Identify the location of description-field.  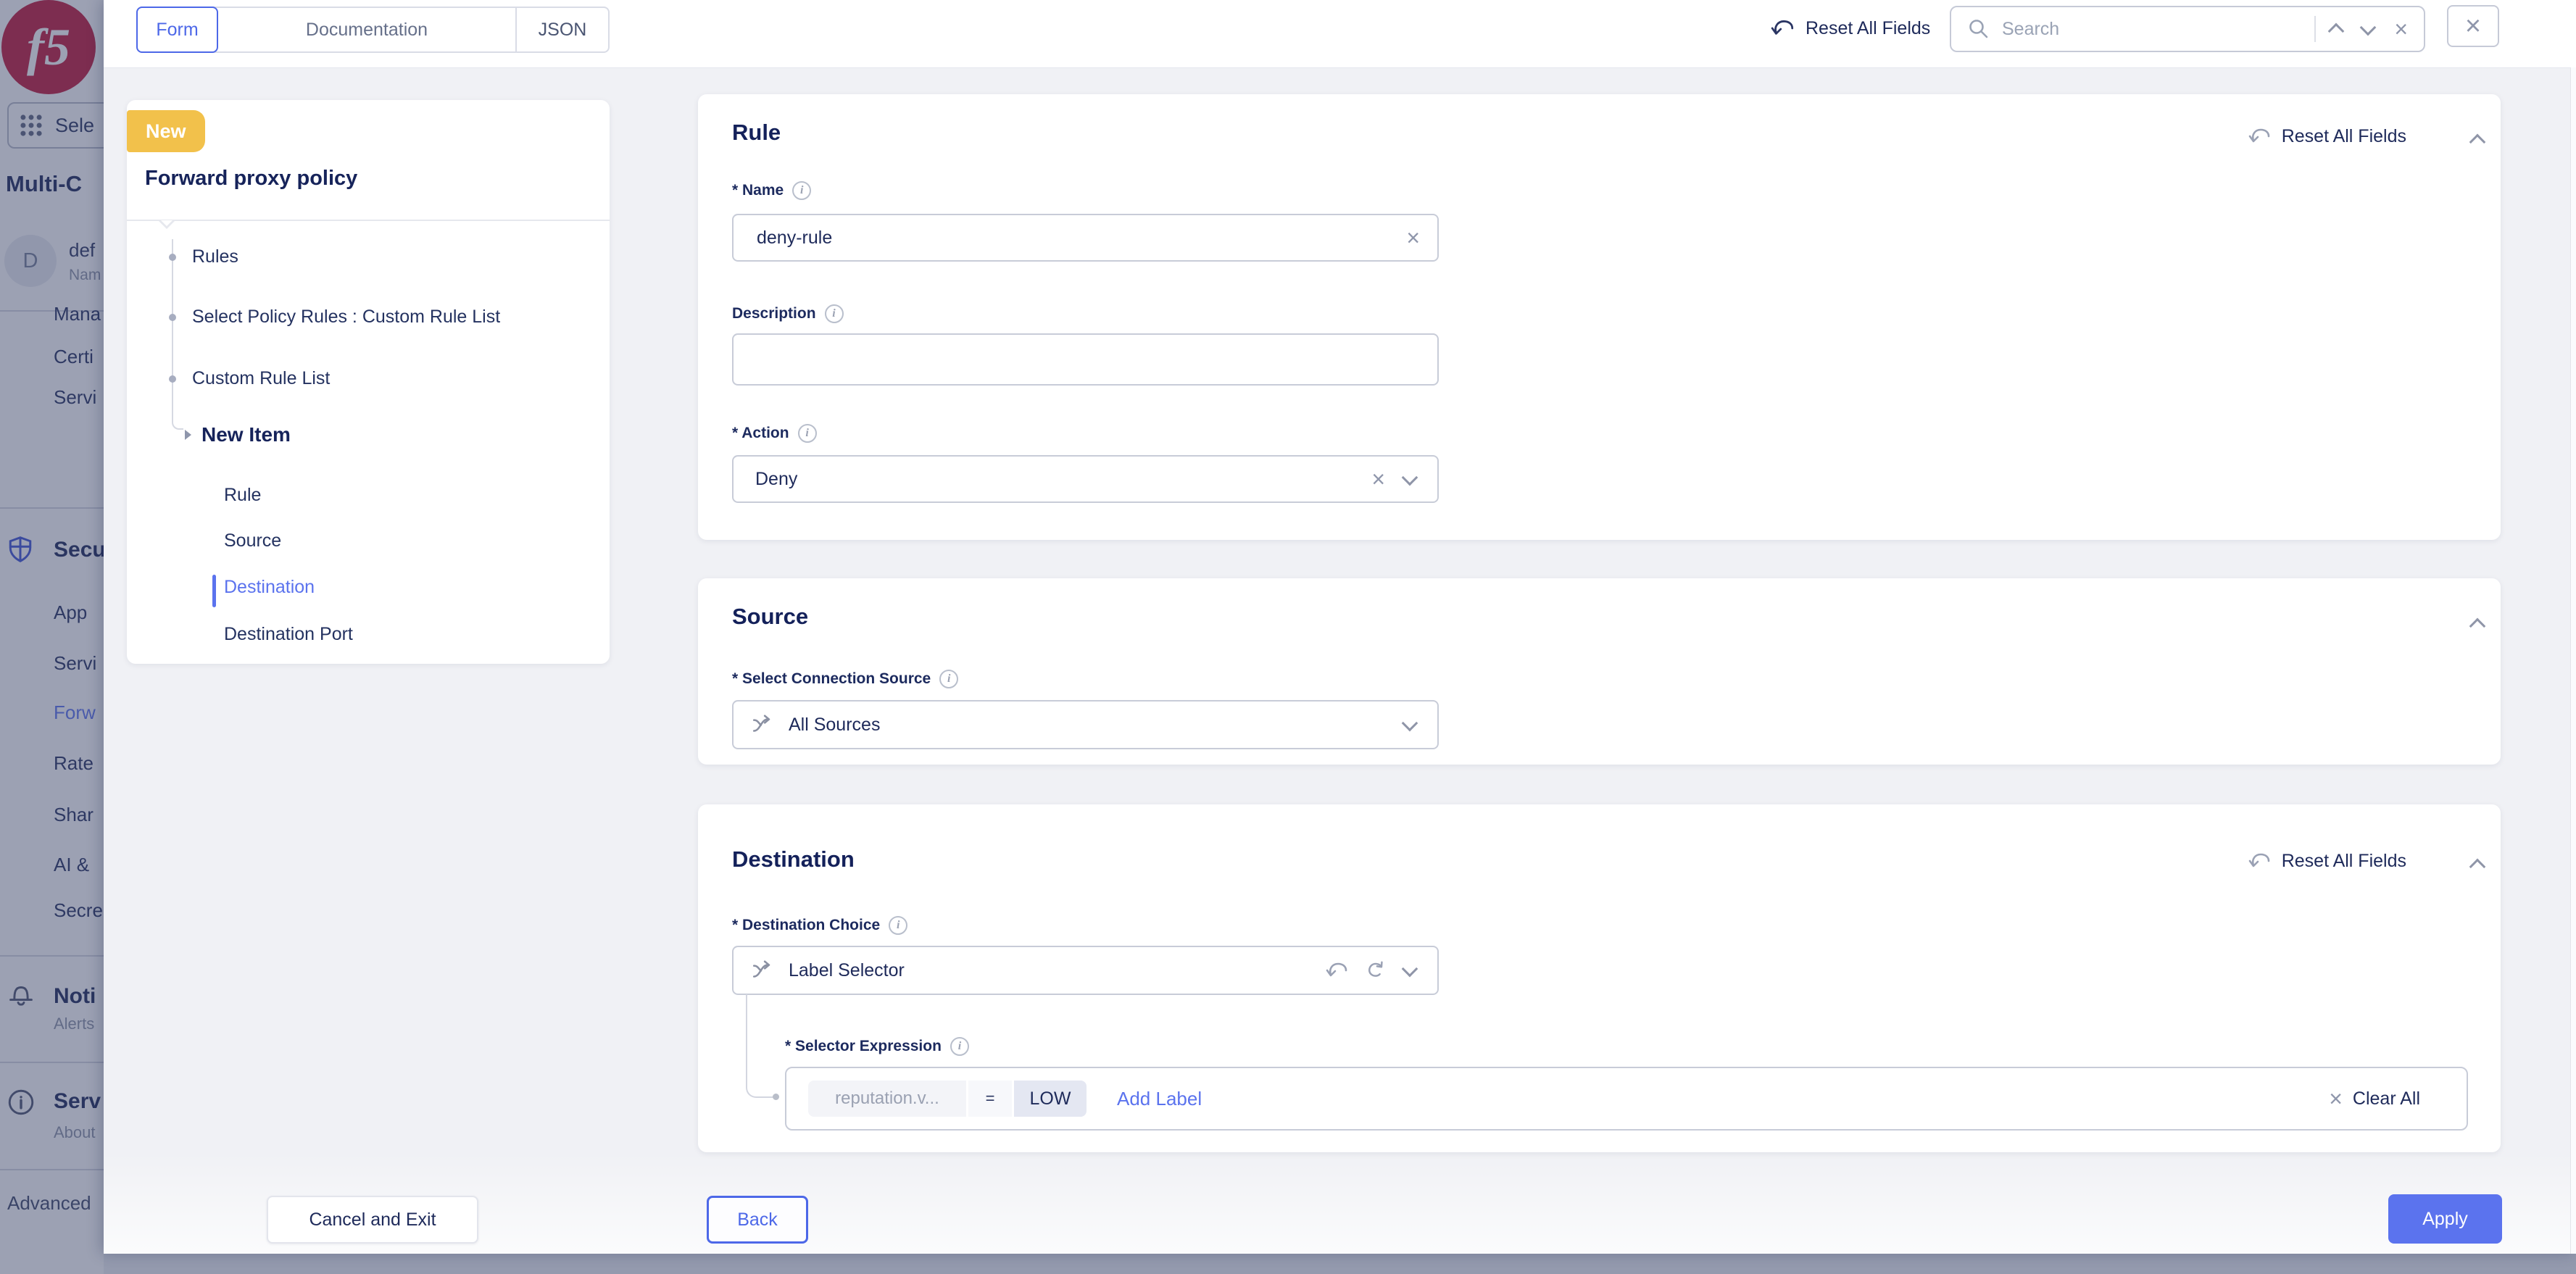
(1085, 359).